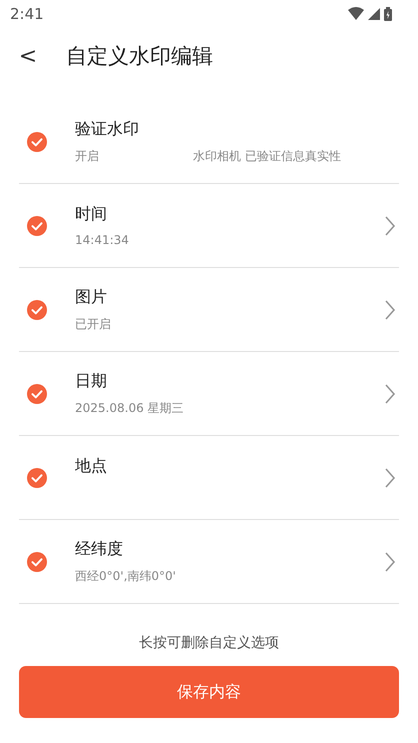 The width and height of the screenshot is (418, 743). Describe the element at coordinates (267, 156) in the screenshot. I see `option-note: 水印相机 已验证信息真实性` at that location.